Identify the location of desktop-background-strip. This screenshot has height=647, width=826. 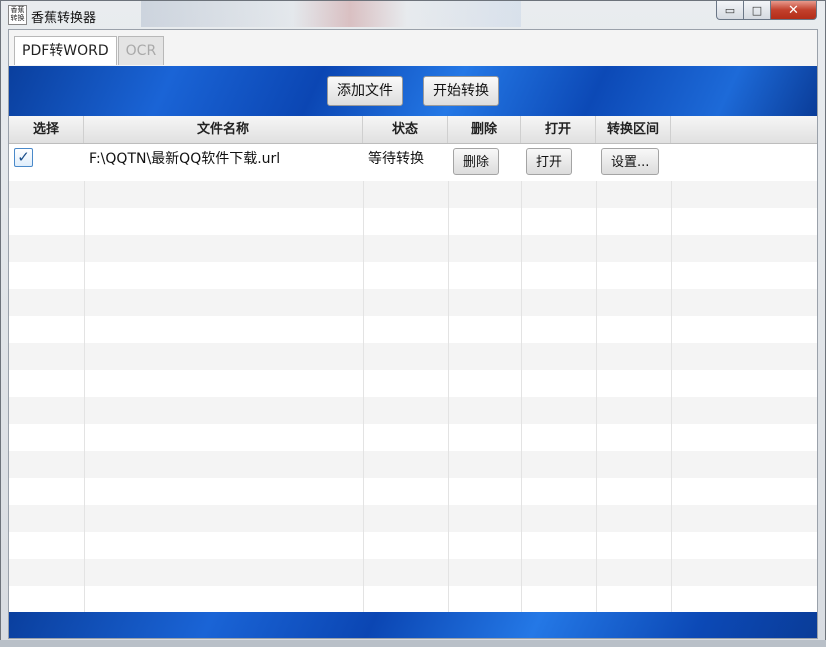
(413, 643).